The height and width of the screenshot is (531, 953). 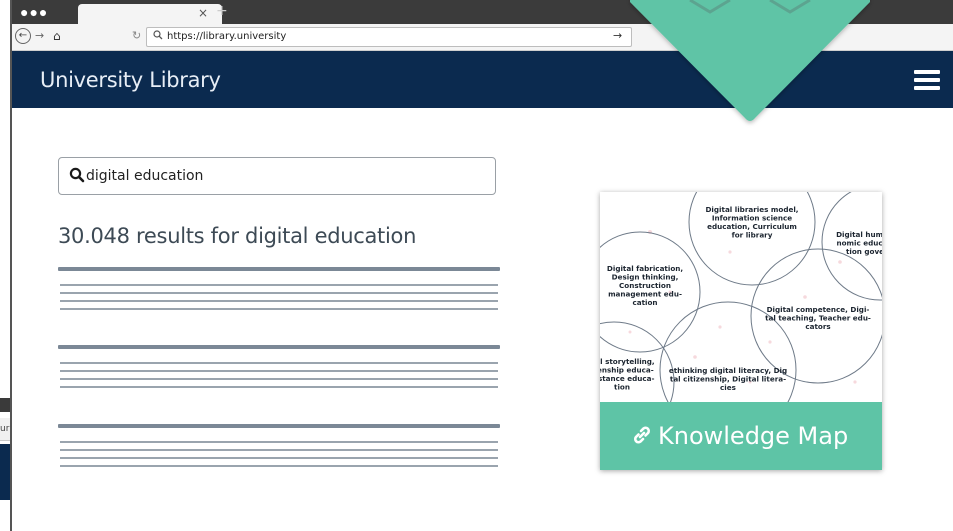 I want to click on results-count-heading: 30.048 results for digital education, so click(x=237, y=236).